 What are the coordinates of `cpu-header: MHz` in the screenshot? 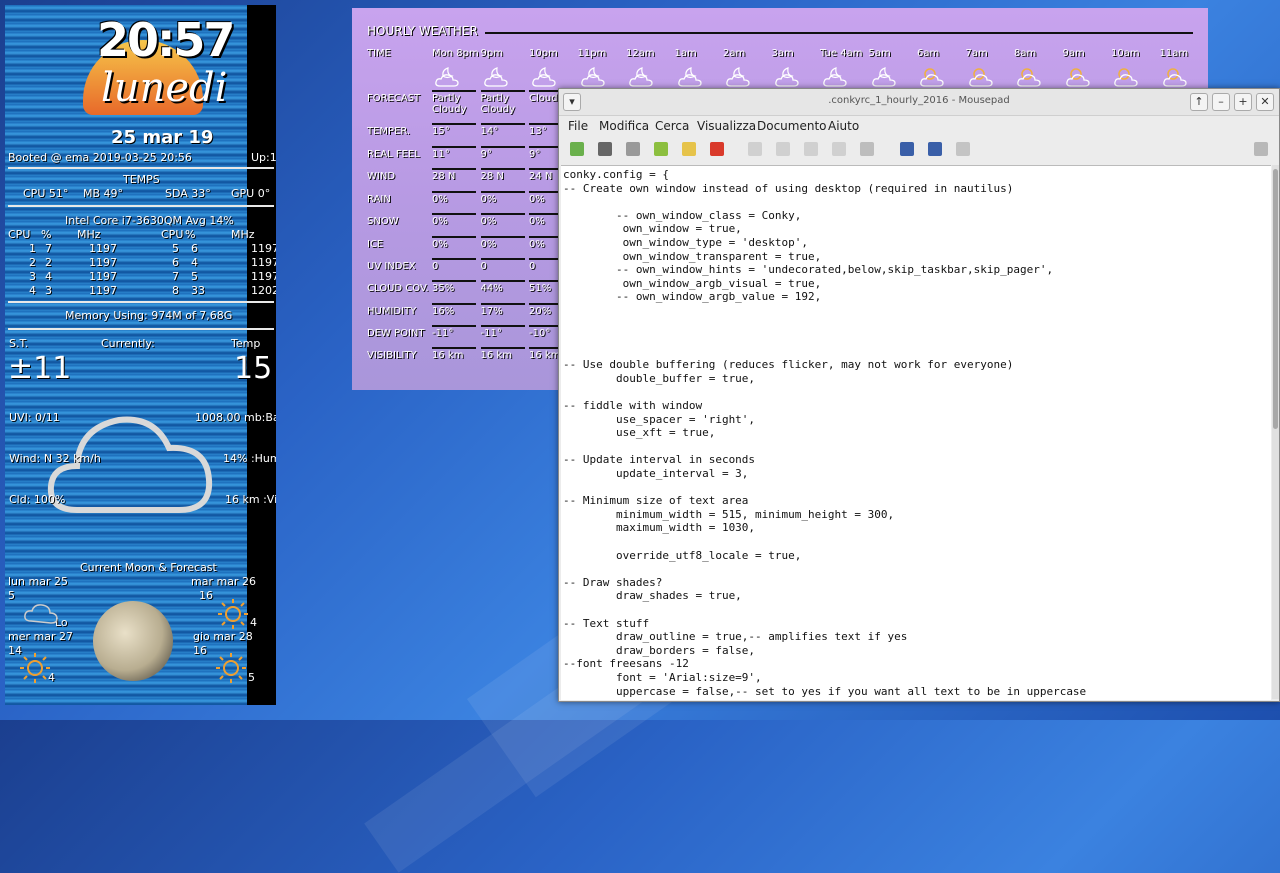 It's located at (243, 234).